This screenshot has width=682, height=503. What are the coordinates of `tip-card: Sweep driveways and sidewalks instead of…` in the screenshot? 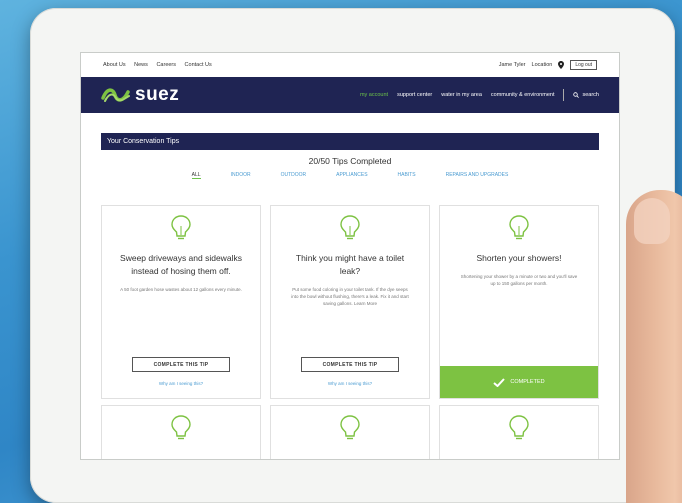 It's located at (181, 302).